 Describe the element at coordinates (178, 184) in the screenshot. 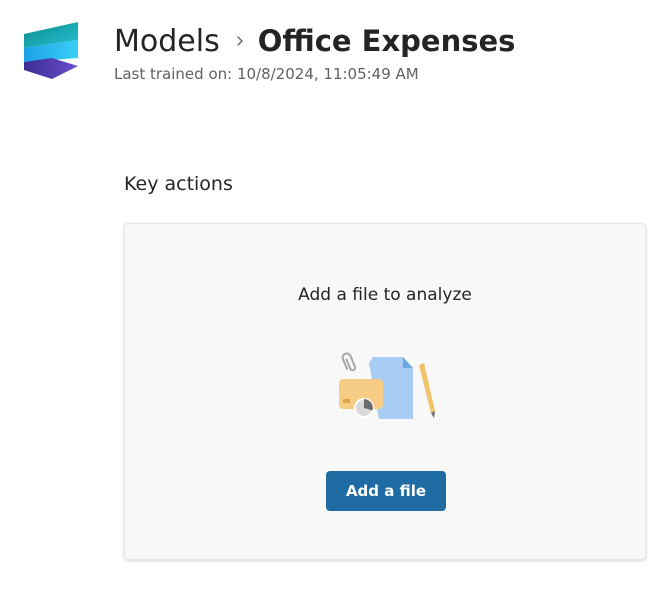

I see `key-actions-heading: Key actions` at that location.